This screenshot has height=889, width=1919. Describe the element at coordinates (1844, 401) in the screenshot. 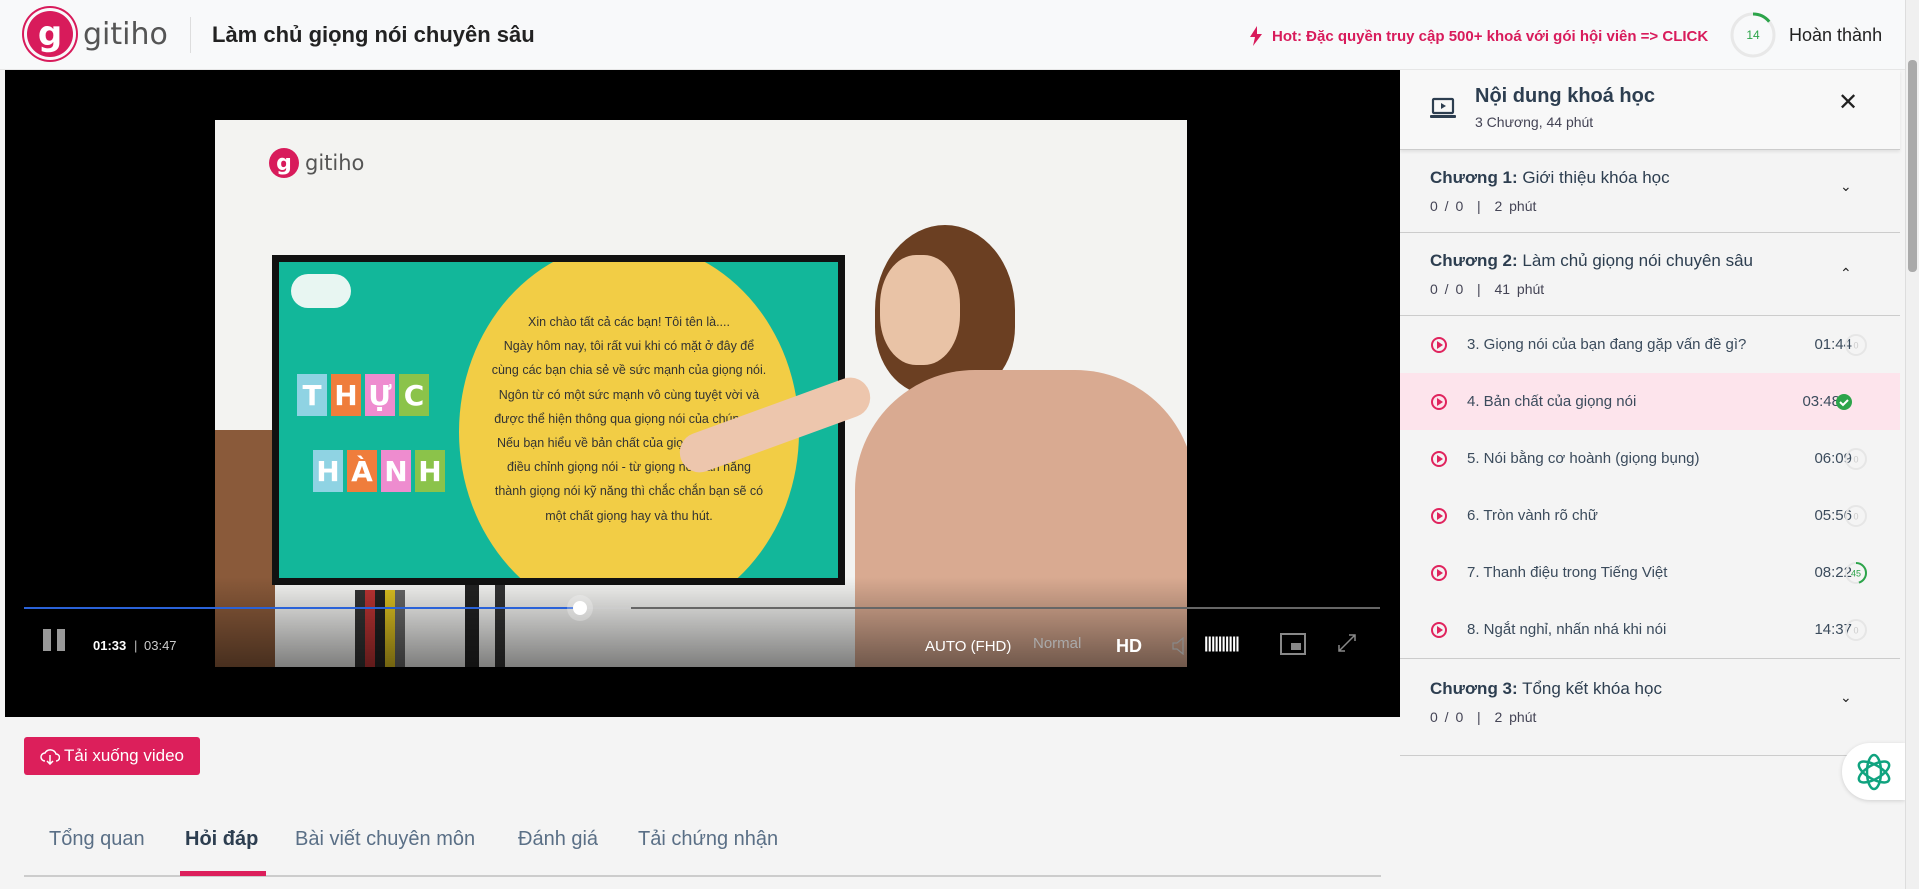

I see `check-circle-icon` at that location.